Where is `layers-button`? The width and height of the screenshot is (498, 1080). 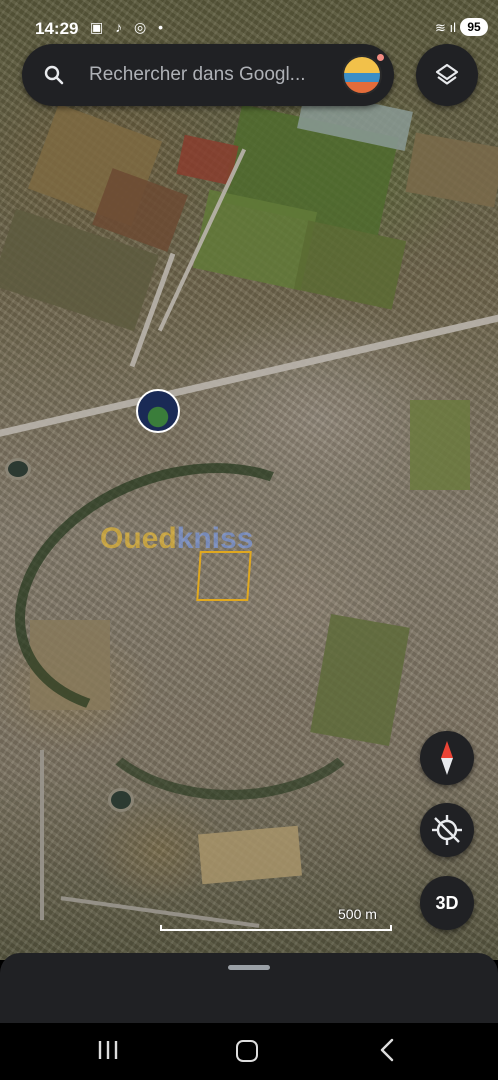 layers-button is located at coordinates (447, 75).